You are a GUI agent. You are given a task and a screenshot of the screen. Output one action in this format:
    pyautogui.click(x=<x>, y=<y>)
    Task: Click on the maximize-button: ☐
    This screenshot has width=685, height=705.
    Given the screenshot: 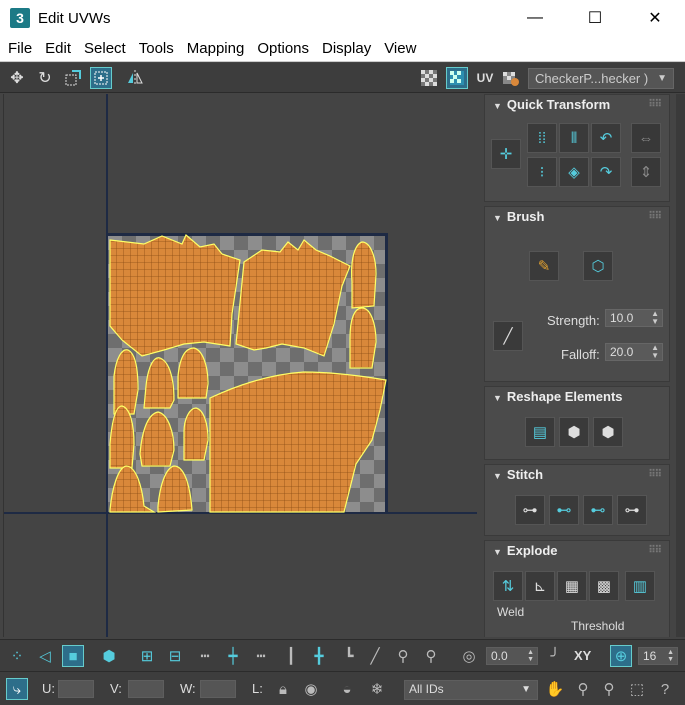 What is the action you would take?
    pyautogui.click(x=595, y=18)
    